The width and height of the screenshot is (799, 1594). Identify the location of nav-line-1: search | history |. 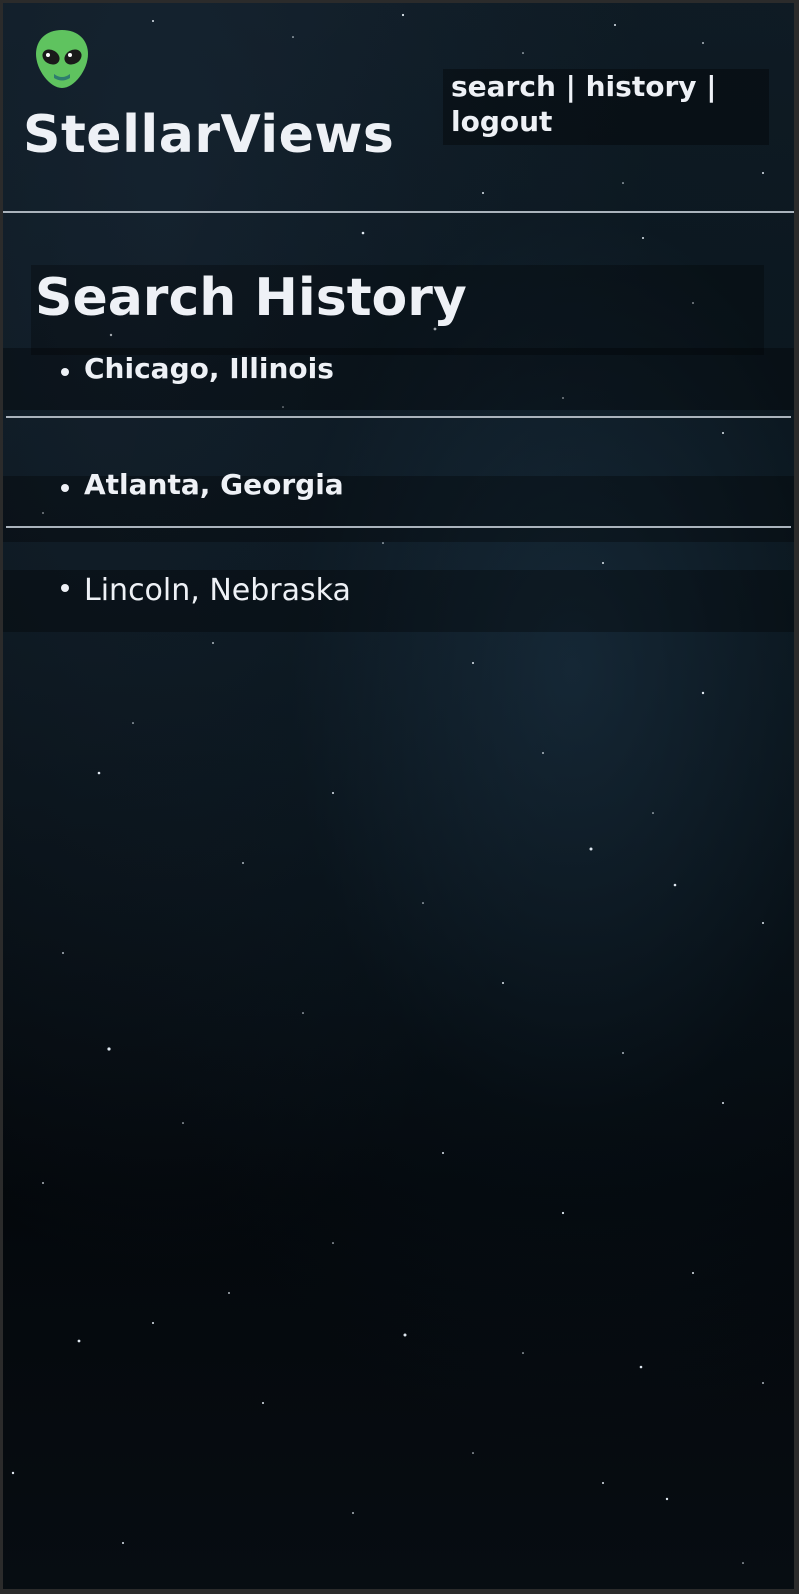
(606, 86).